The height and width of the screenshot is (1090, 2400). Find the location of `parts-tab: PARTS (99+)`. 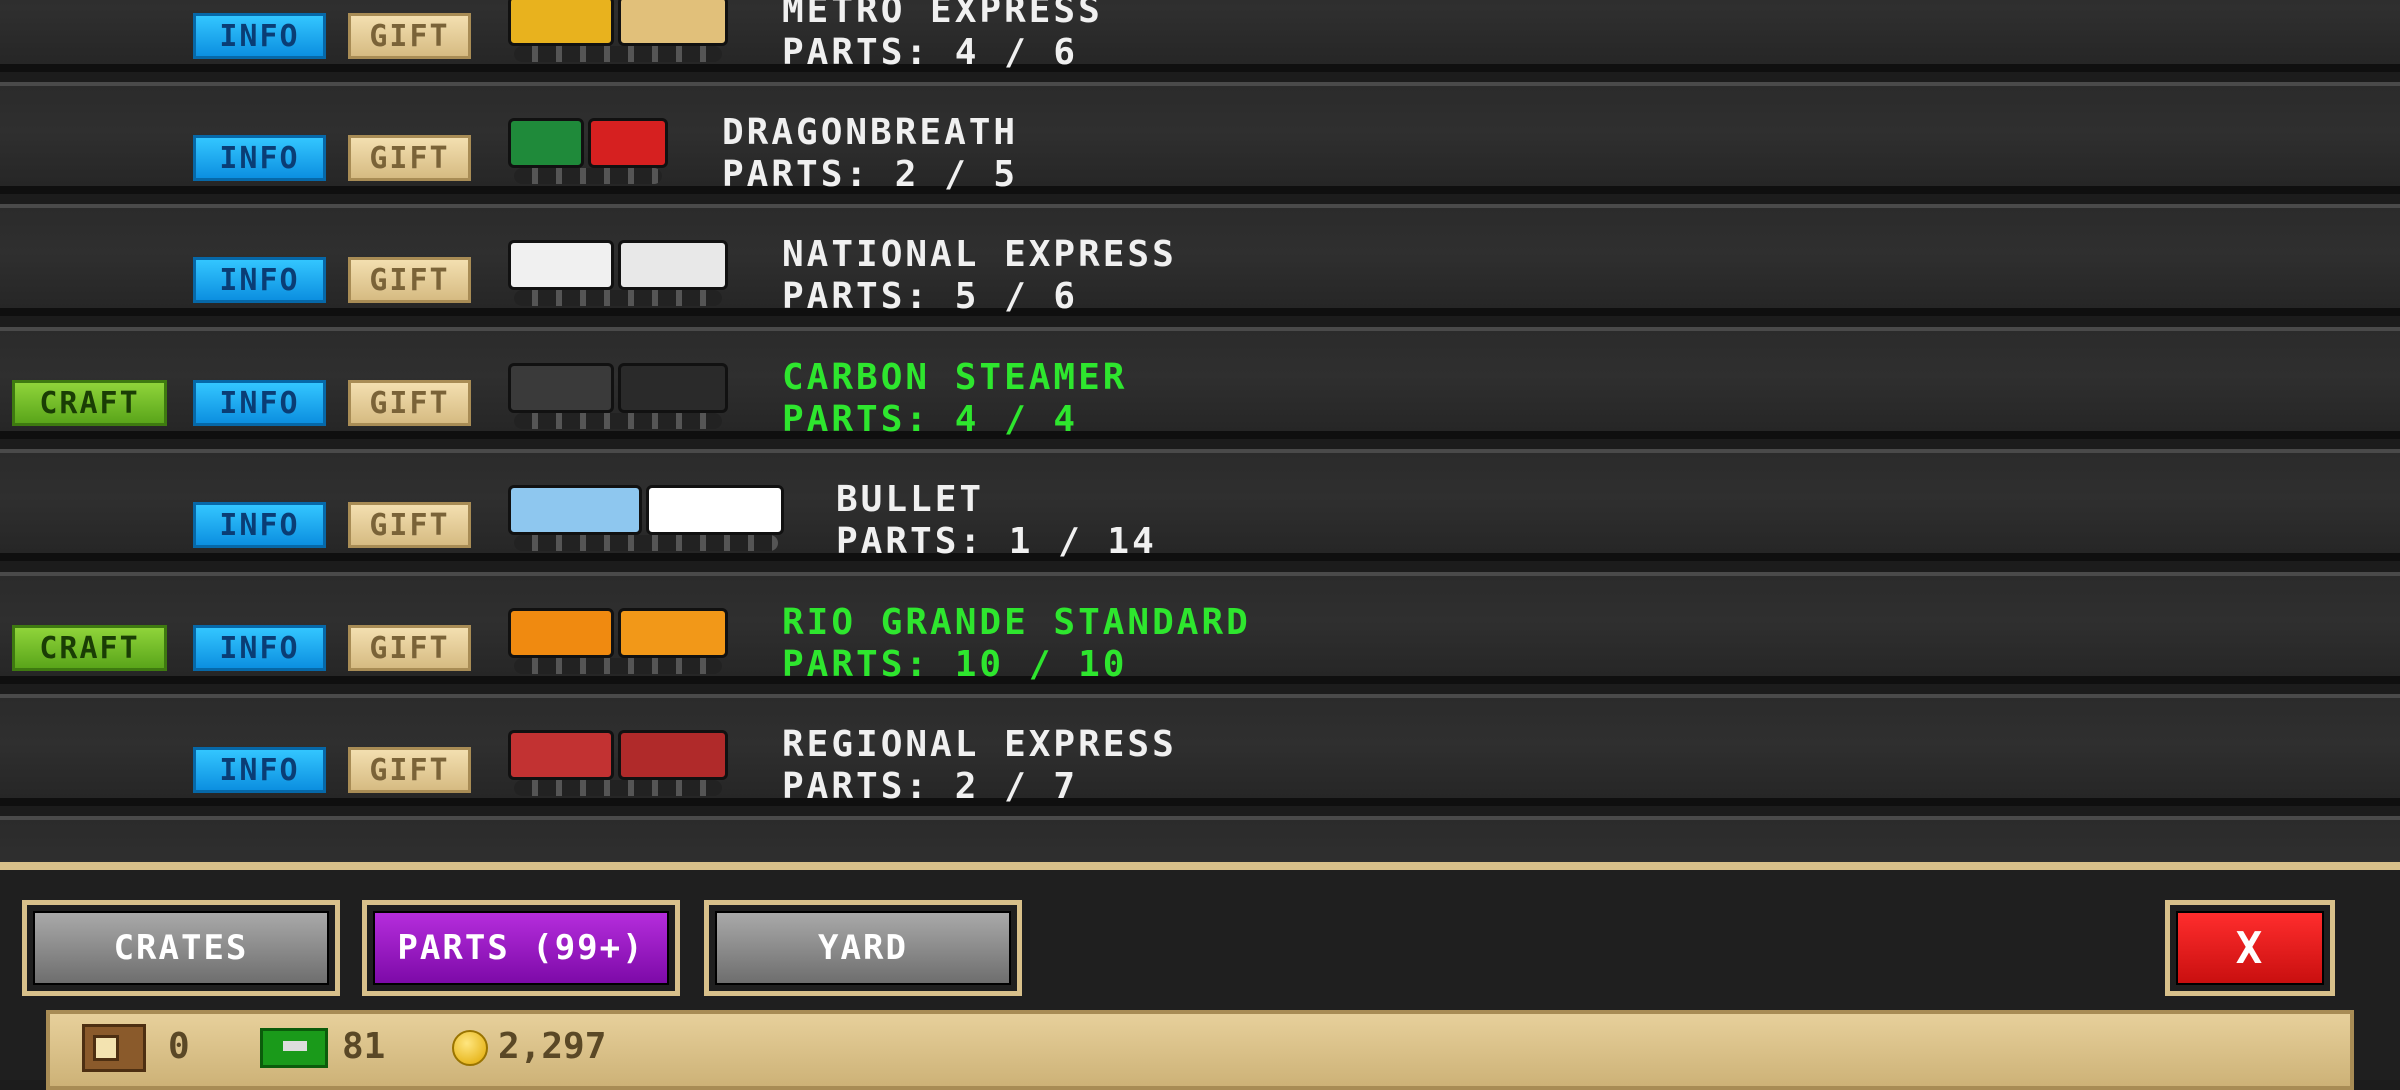

parts-tab: PARTS (99+) is located at coordinates (521, 948).